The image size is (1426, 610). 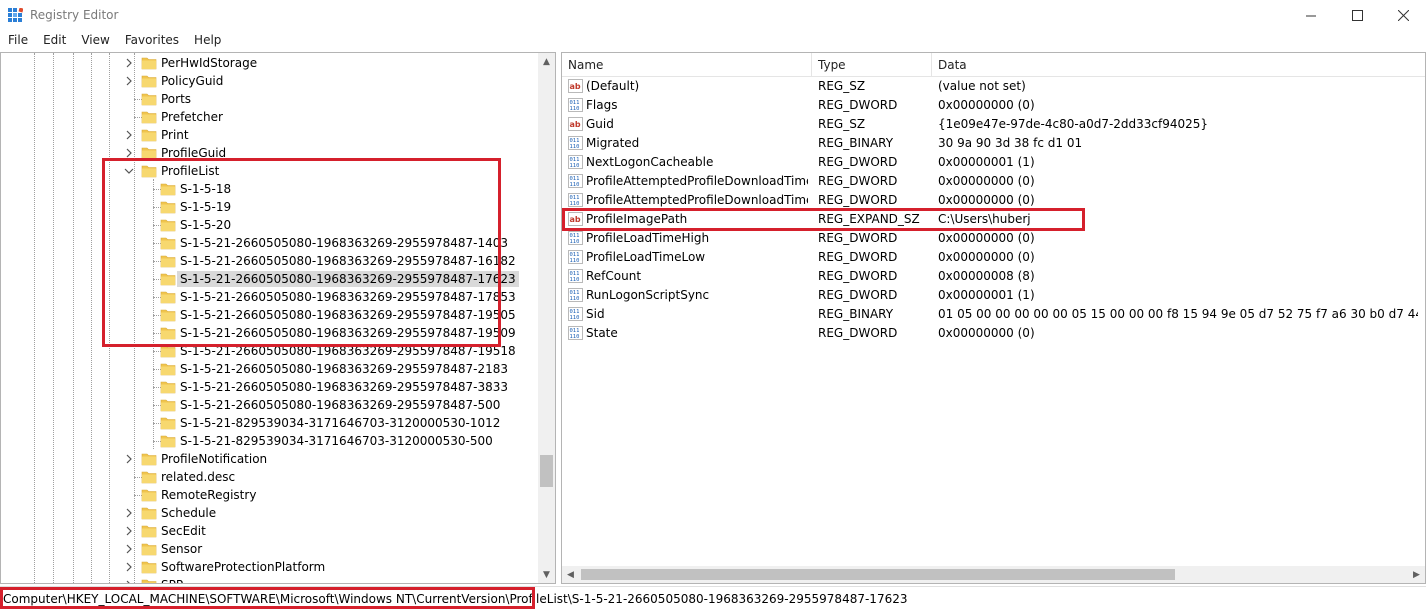 What do you see at coordinates (270, 225) in the screenshot?
I see `tree-item: S-1-5-20` at bounding box center [270, 225].